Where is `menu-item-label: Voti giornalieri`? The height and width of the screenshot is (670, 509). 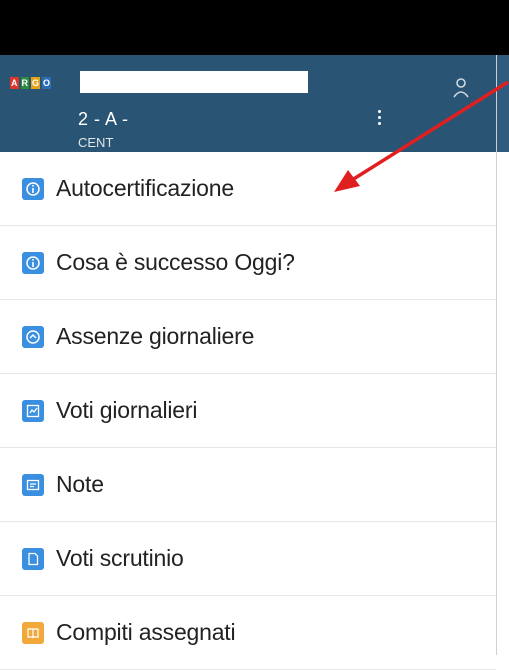 menu-item-label: Voti giornalieri is located at coordinates (127, 410).